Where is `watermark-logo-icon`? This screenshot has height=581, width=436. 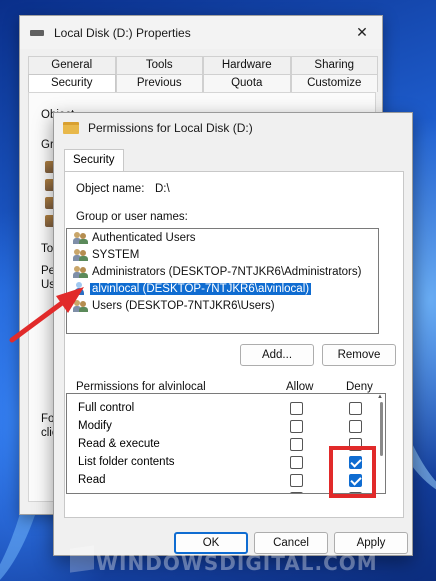 watermark-logo-icon is located at coordinates (82, 559).